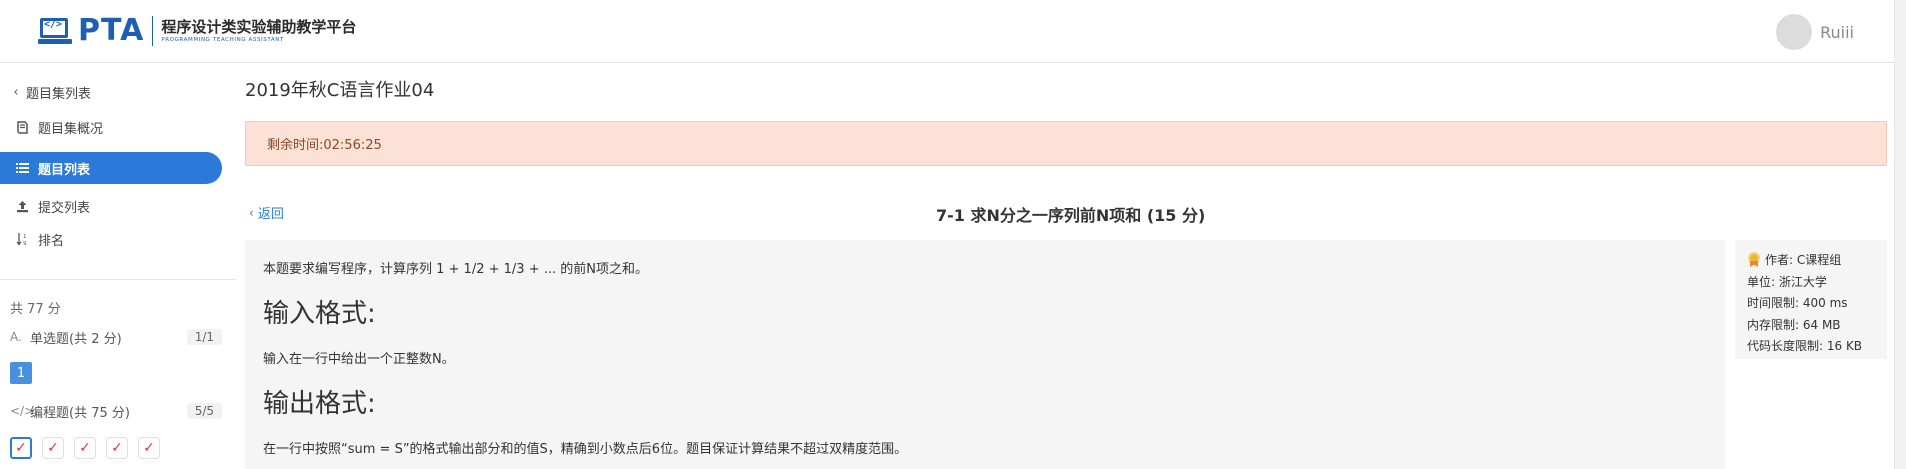  I want to click on logo-divider, so click(153, 31).